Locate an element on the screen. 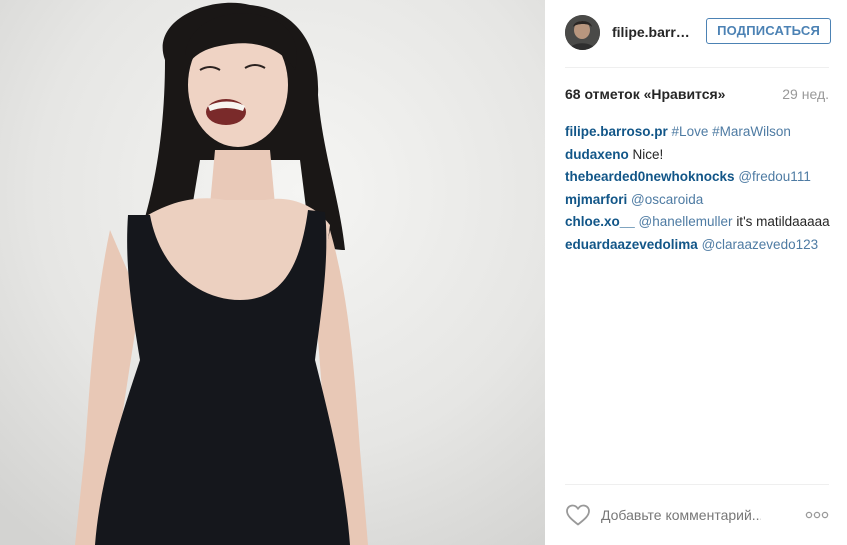 This screenshot has height=545, width=847. heart-outline-icon is located at coordinates (578, 515).